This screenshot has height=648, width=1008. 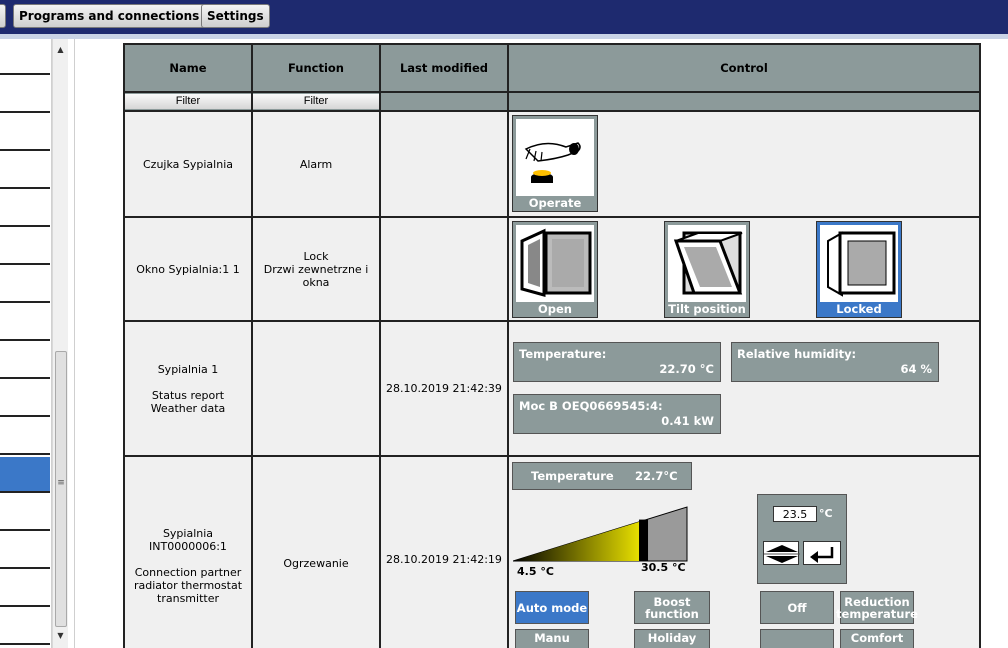 What do you see at coordinates (444, 68) in the screenshot?
I see `header-last-modified: Last modified` at bounding box center [444, 68].